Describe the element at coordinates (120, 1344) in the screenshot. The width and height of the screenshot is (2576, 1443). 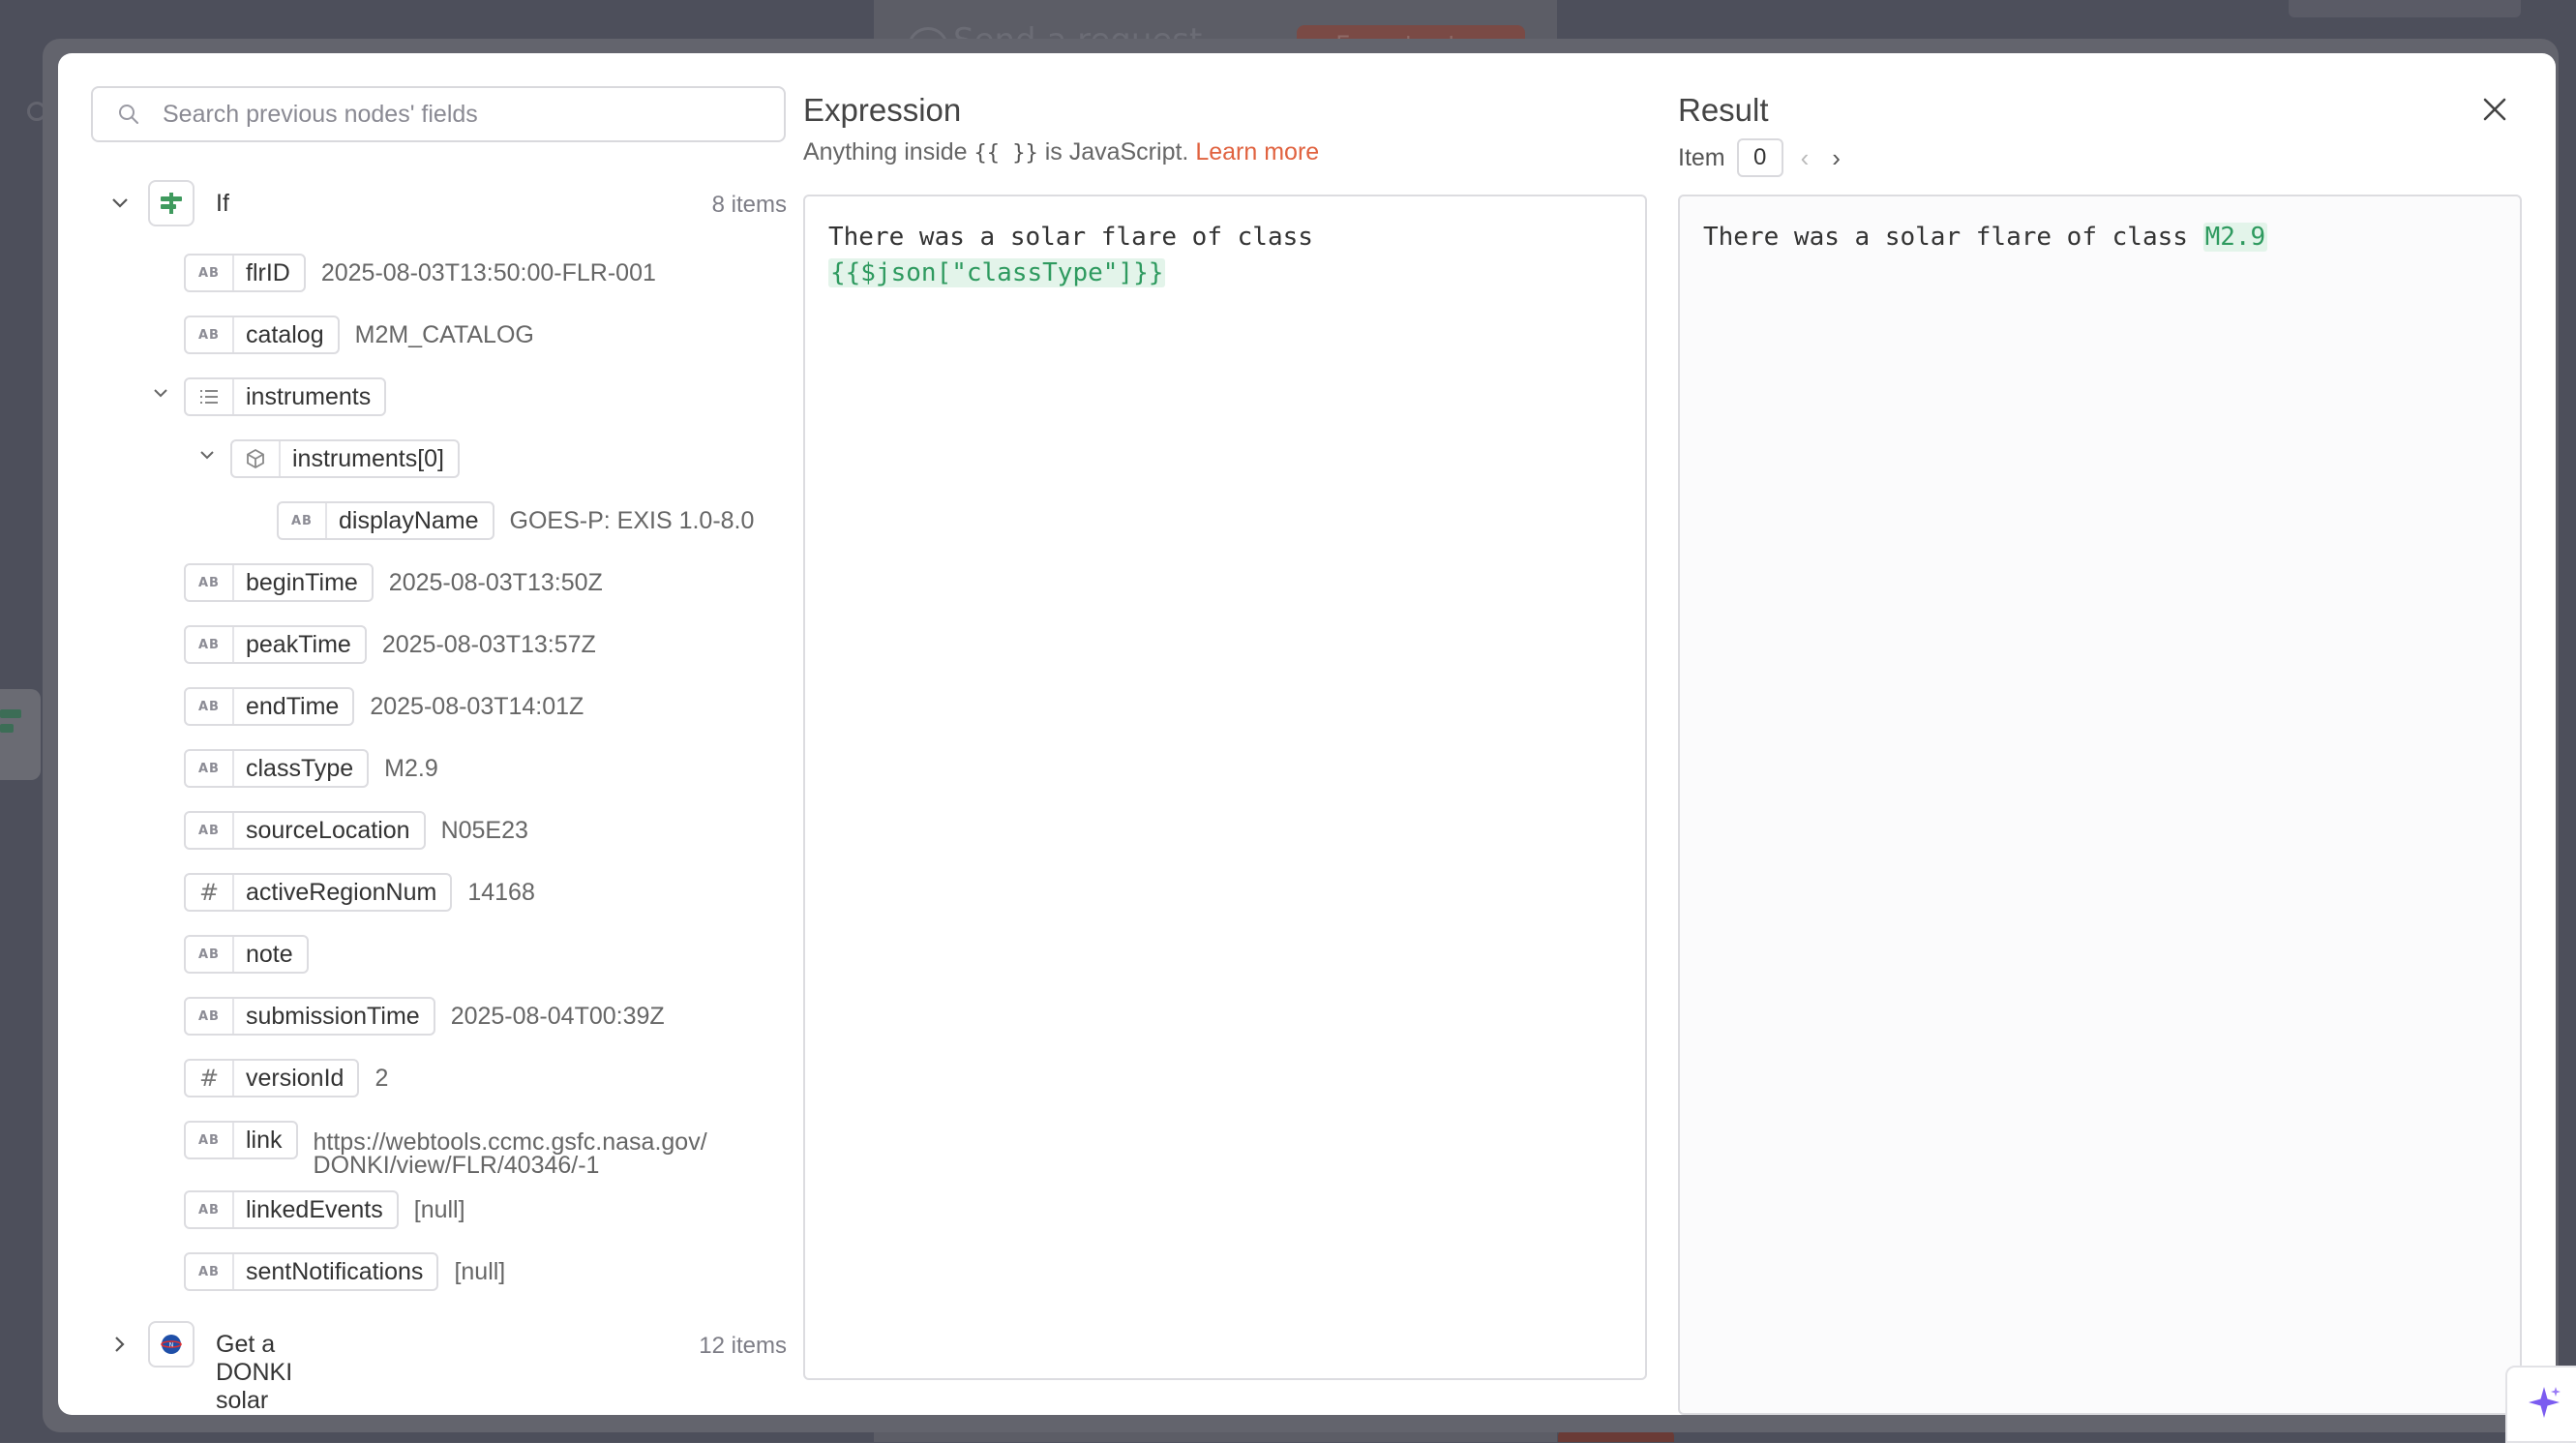
I see `chevron-right-icon` at that location.